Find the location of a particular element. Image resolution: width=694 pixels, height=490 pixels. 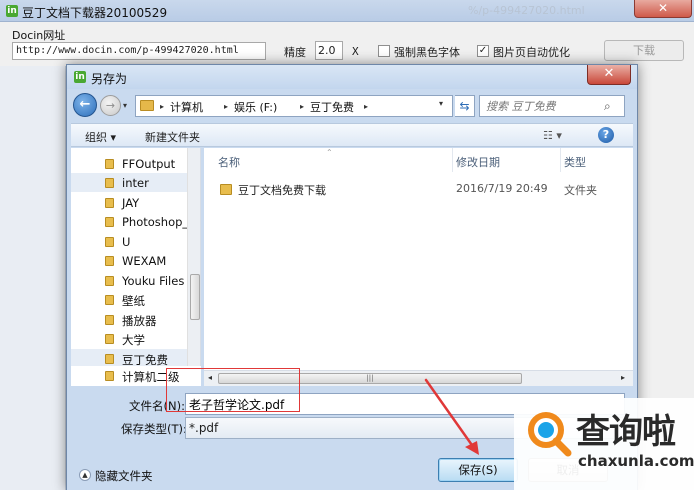

background-browser-tab: %/p-499427020.html is located at coordinates (526, 10).